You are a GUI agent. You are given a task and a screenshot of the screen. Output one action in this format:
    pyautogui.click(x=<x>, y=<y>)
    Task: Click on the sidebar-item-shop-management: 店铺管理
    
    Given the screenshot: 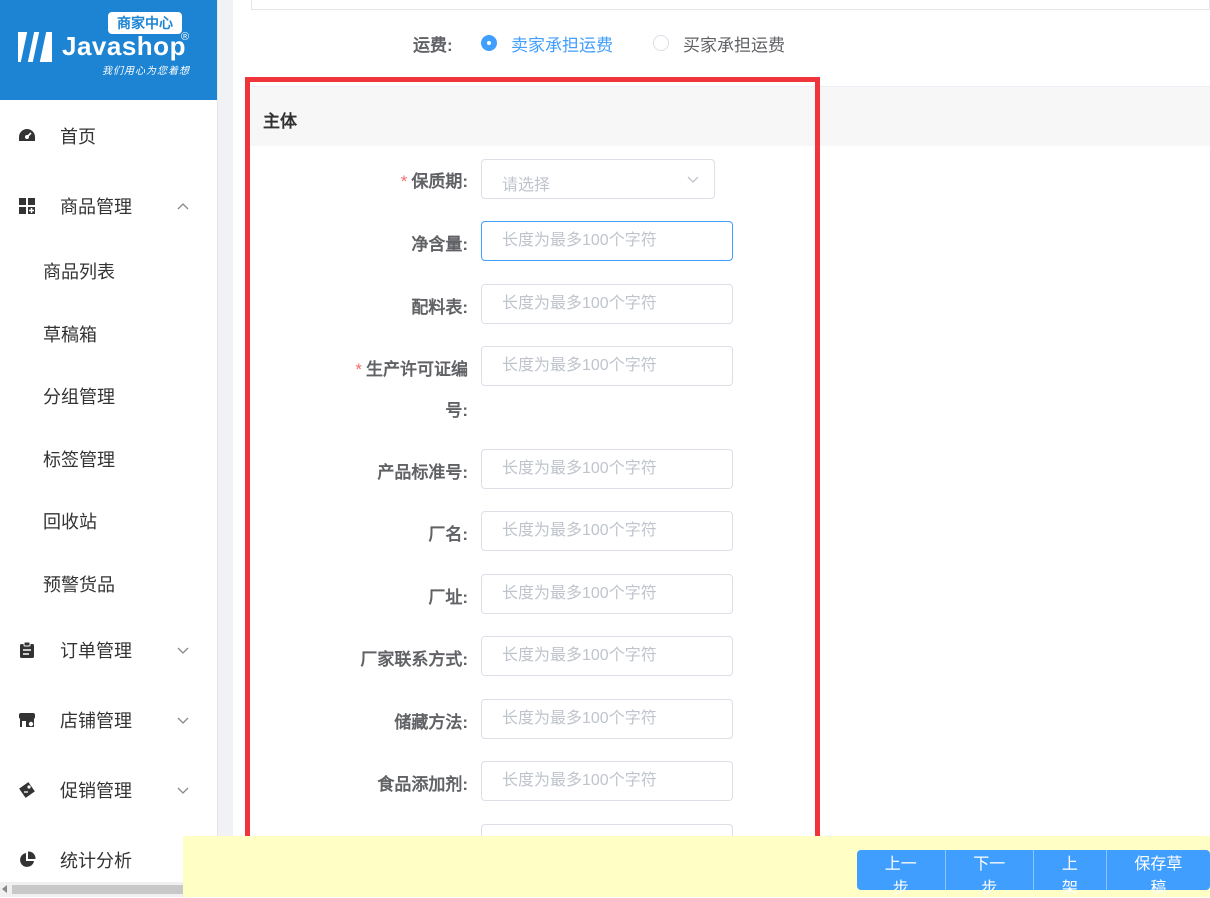 What is the action you would take?
    pyautogui.click(x=108, y=720)
    